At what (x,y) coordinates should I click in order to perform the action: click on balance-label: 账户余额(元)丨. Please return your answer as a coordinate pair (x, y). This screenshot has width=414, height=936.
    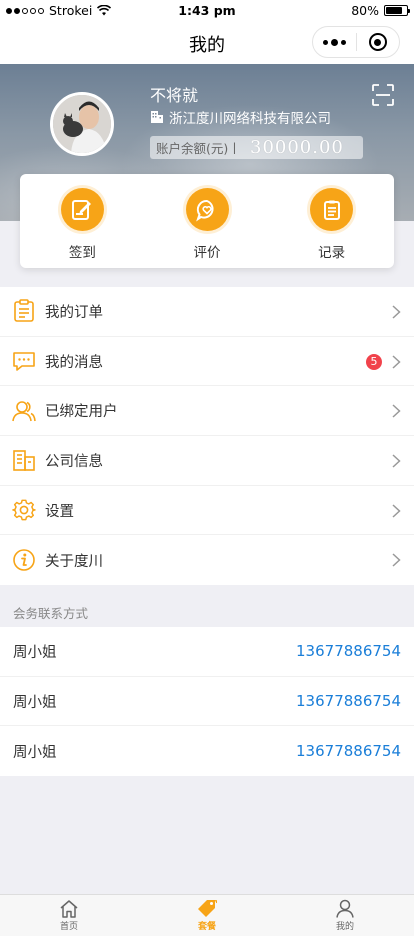
    Looking at the image, I should click on (198, 148).